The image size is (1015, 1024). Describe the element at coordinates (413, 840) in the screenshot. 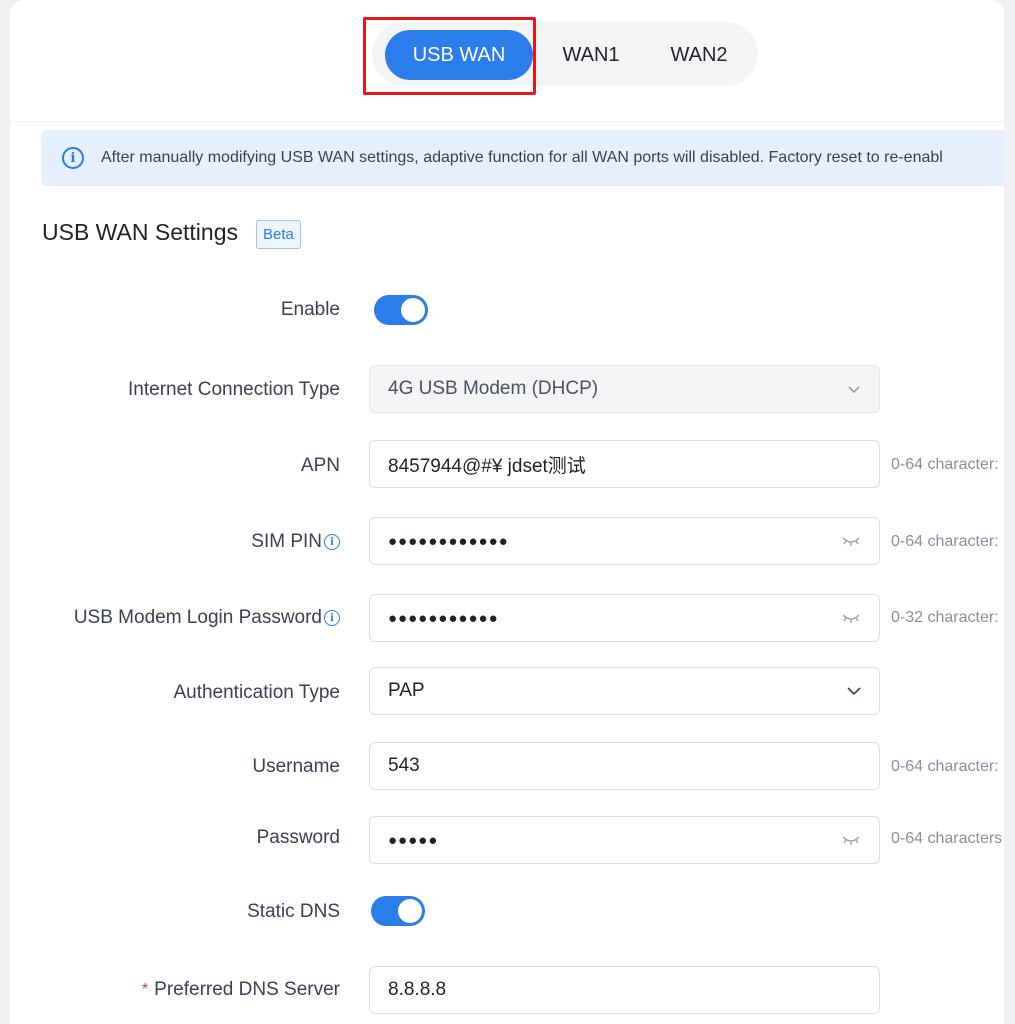

I see `password-value: ●●●●●` at that location.